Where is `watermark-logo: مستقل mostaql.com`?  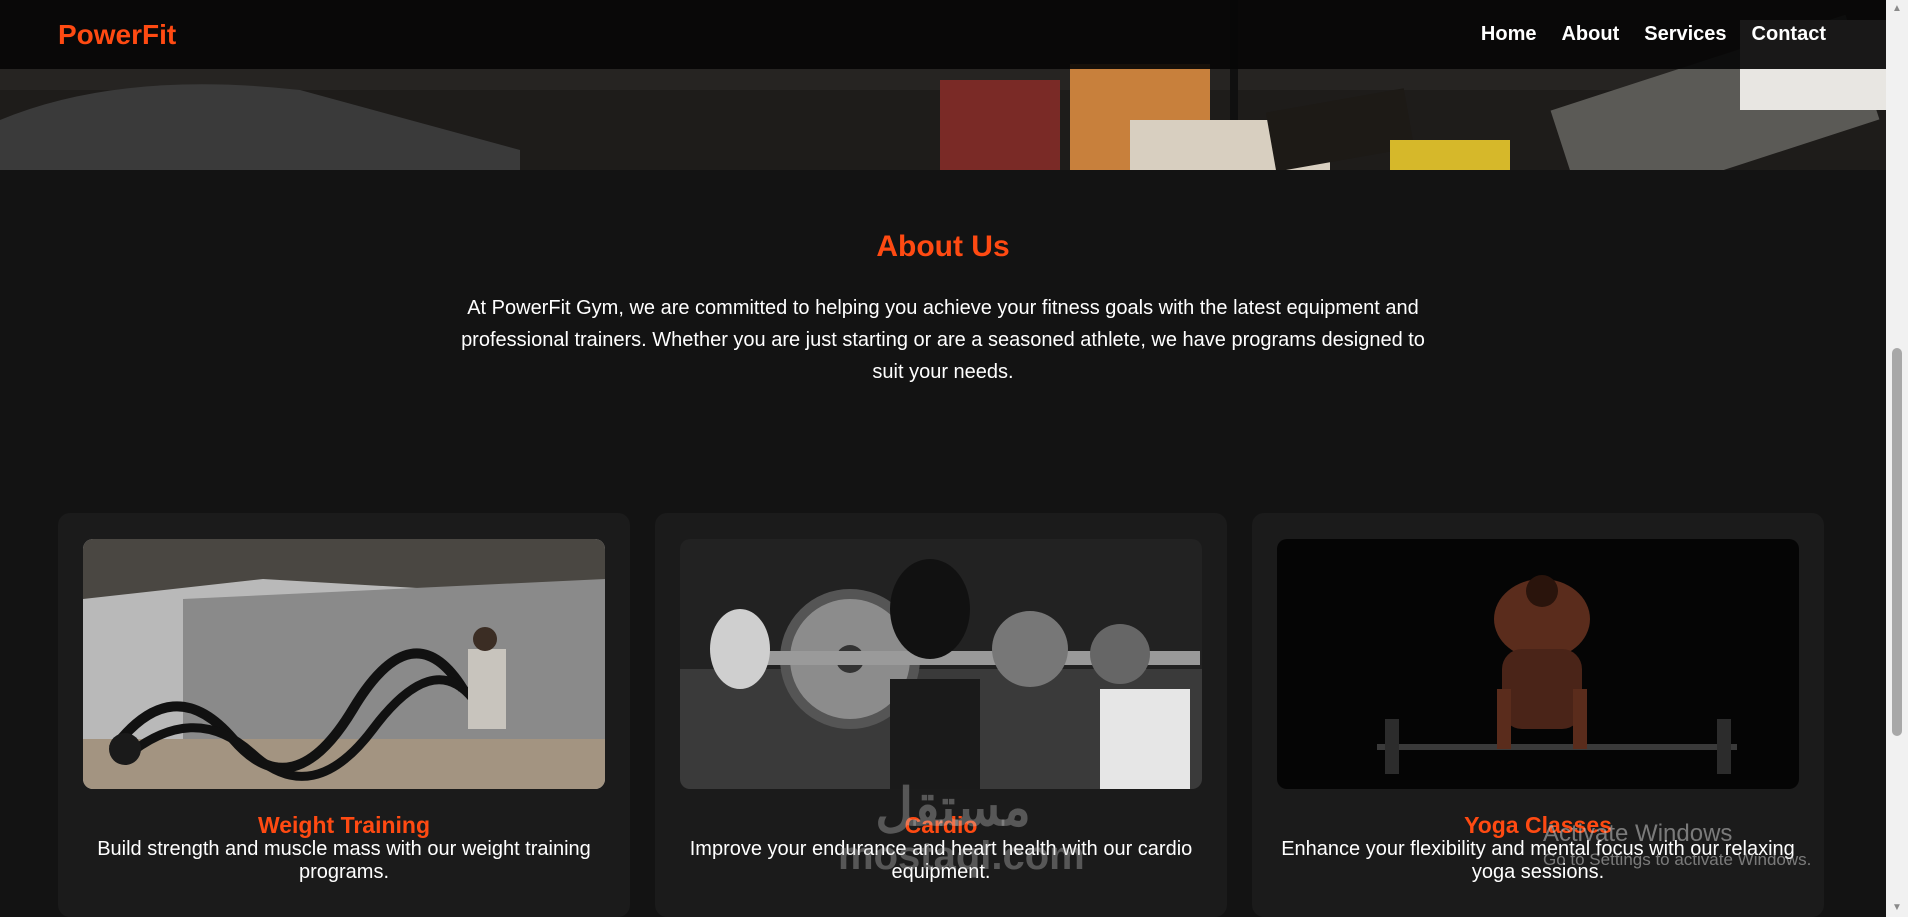
watermark-logo: مستقل mostaql.com is located at coordinates (961, 828).